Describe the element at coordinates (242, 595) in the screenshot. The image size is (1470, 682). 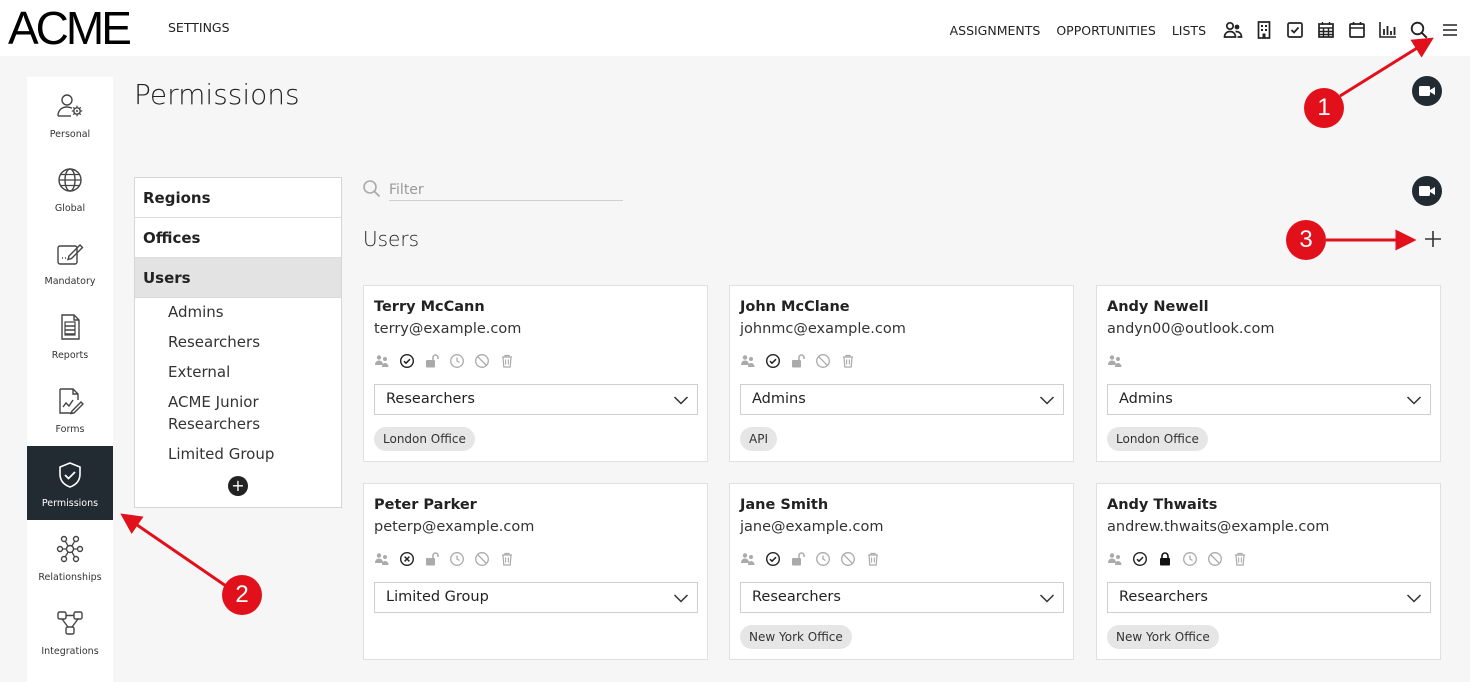
I see `annotation-marker-2: 2` at that location.